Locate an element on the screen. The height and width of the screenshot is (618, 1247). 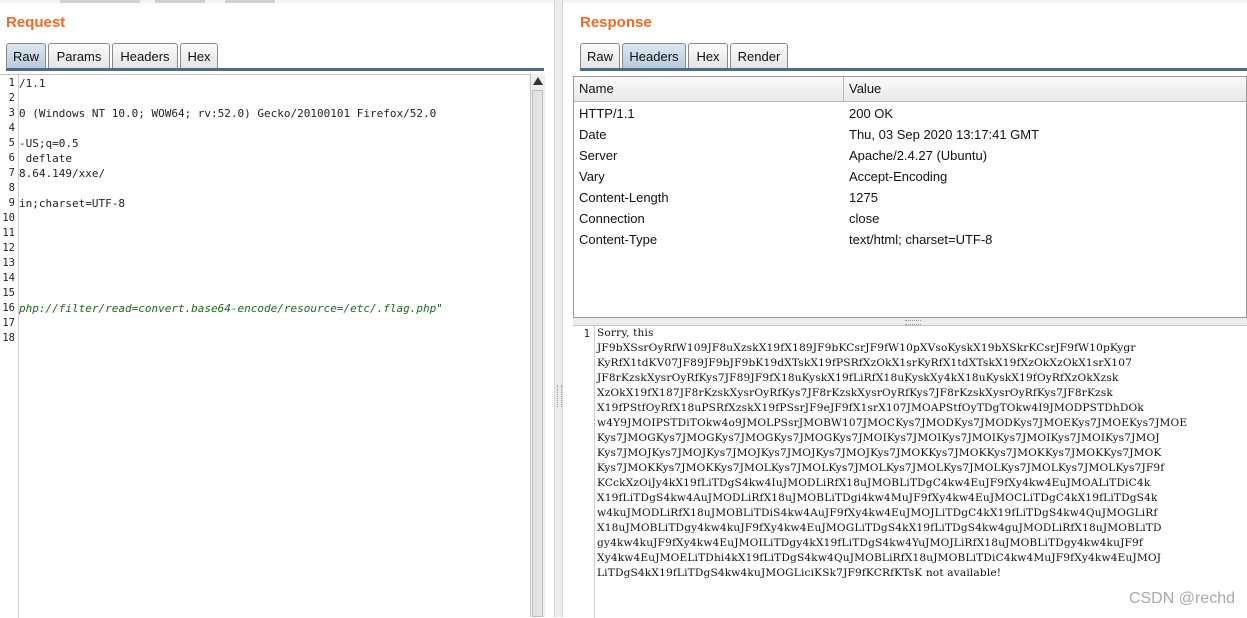
line-number: 15 is located at coordinates (8, 293).